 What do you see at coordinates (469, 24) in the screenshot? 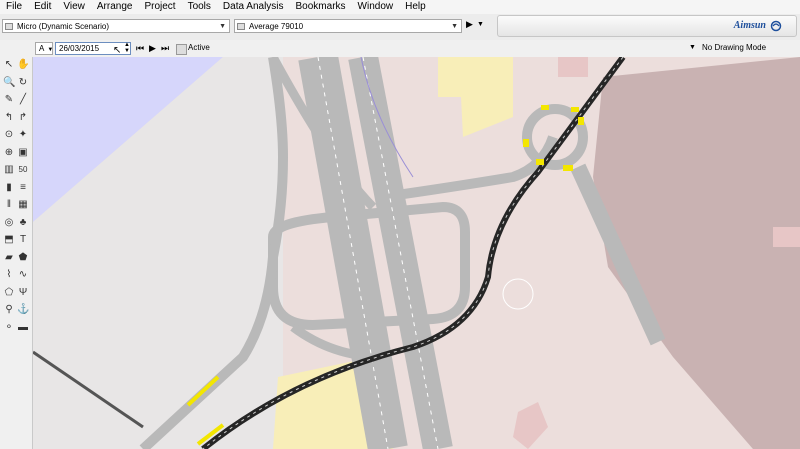
I see `run-simulation-button: ▶` at bounding box center [469, 24].